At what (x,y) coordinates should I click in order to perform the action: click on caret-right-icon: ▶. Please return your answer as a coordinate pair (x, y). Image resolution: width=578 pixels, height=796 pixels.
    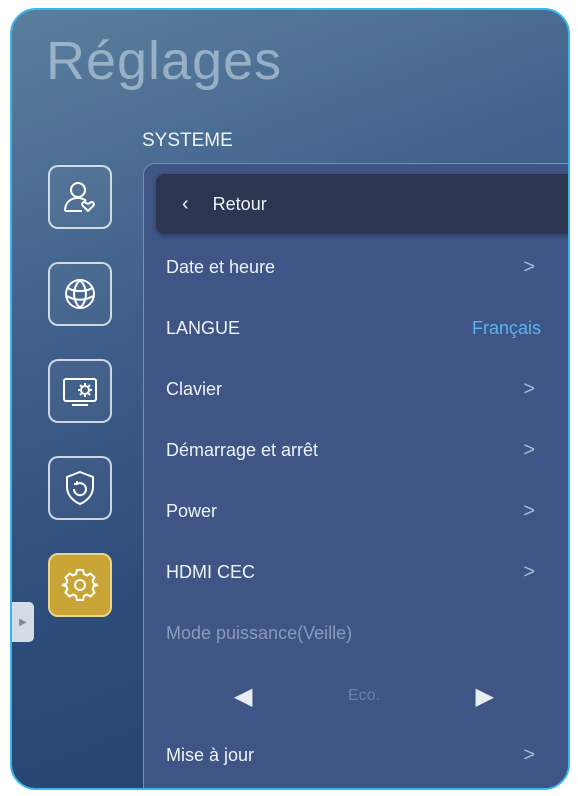
    Looking at the image, I should click on (23, 622).